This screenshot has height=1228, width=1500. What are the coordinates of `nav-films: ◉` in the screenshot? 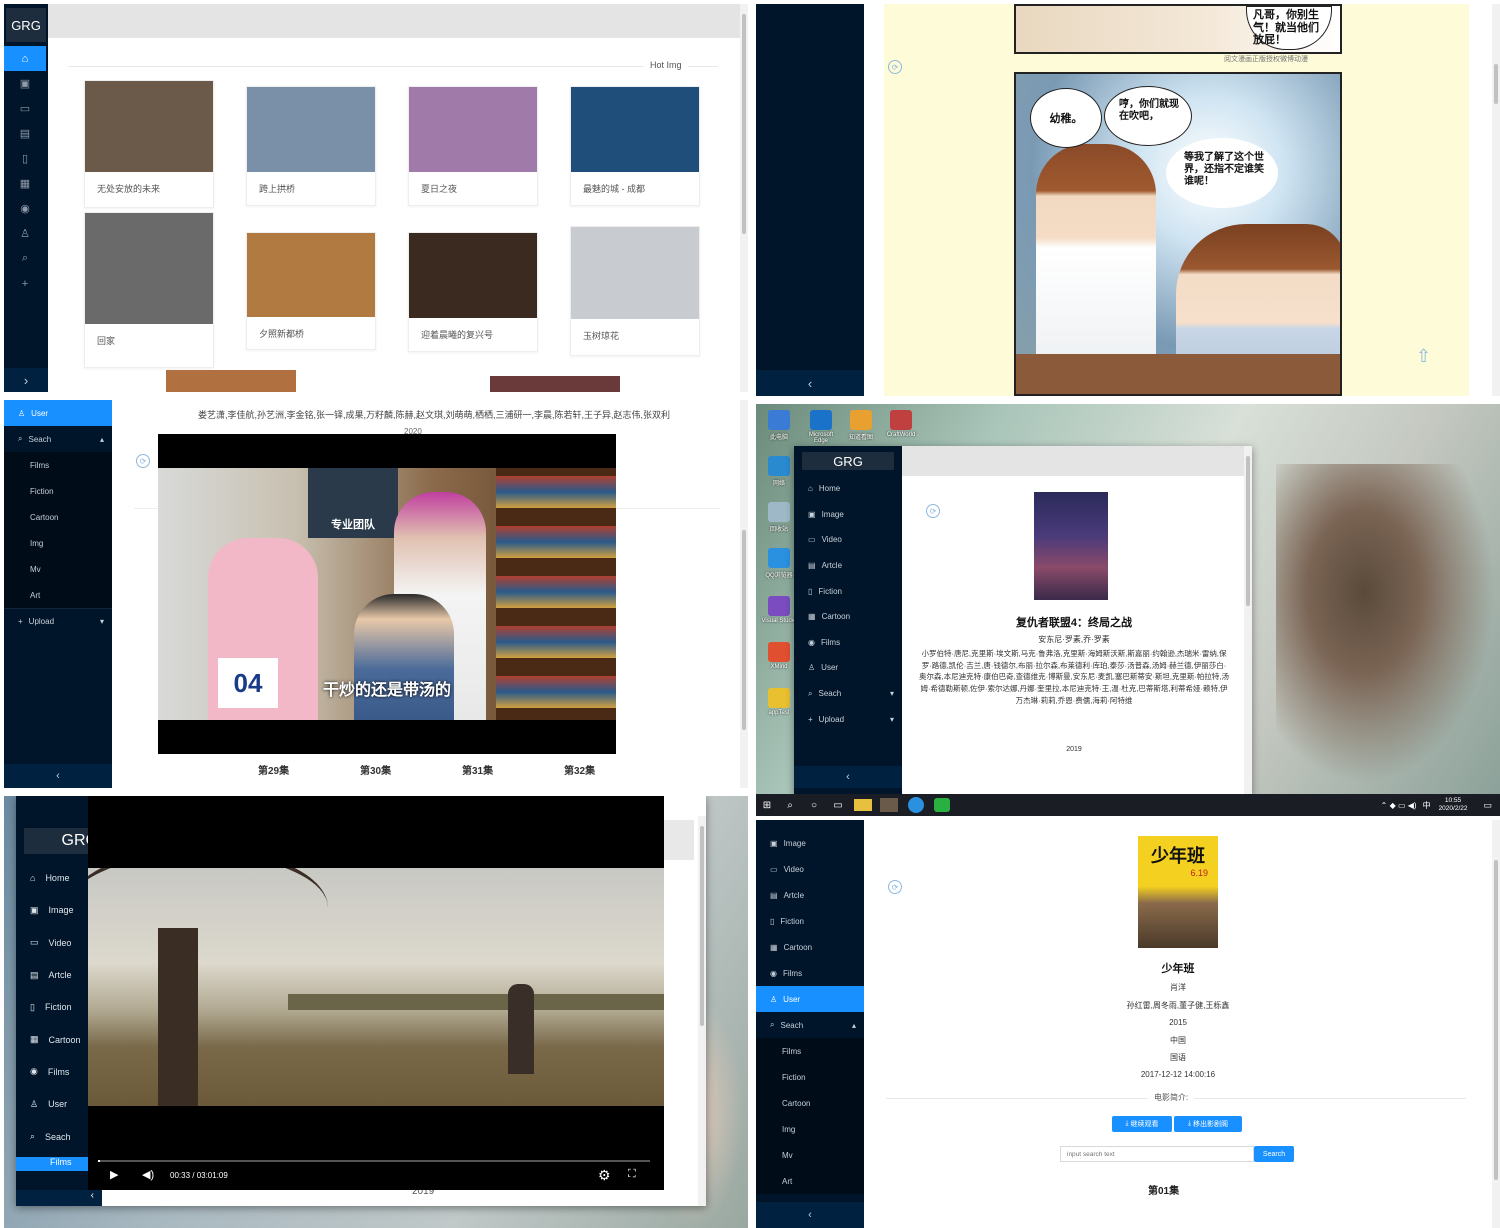 It's located at (25, 208).